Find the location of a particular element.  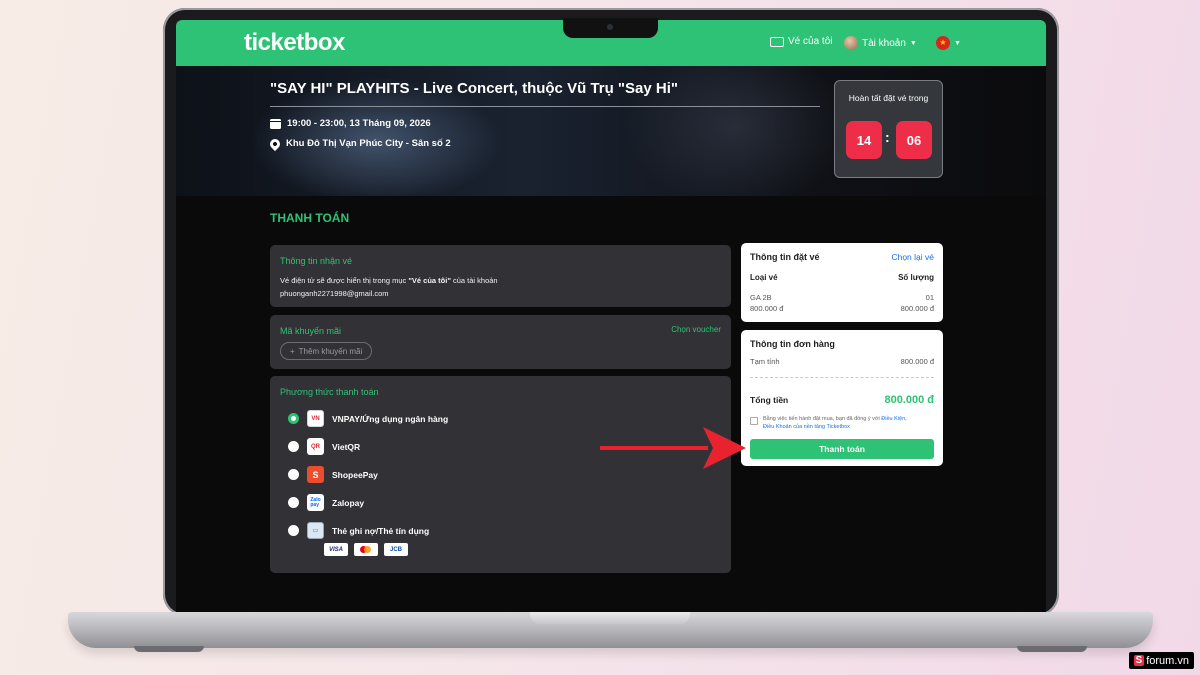

subtotal-value: 800.000 đ is located at coordinates (917, 361).